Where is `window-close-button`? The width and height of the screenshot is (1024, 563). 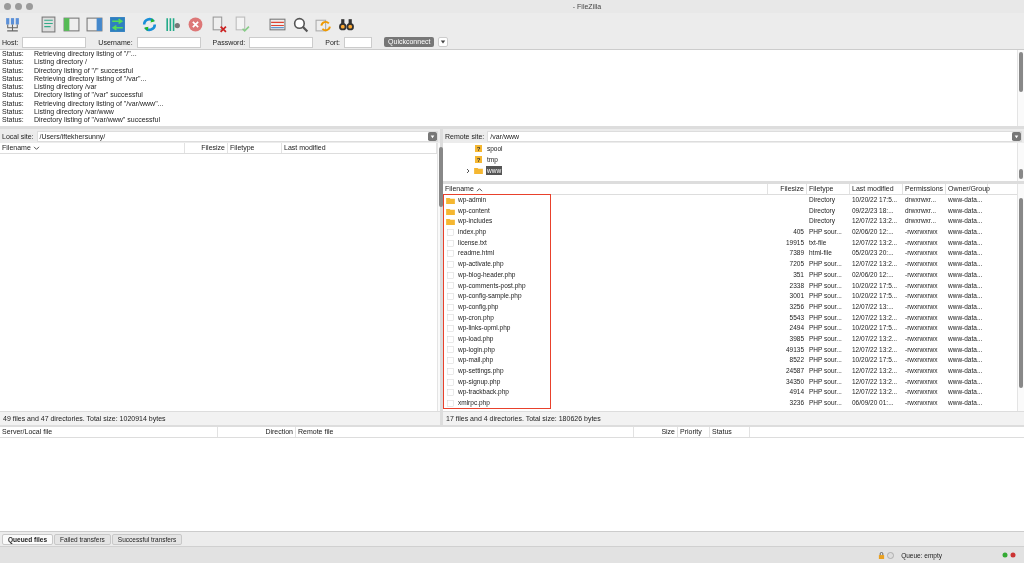
window-close-button is located at coordinates (7, 6).